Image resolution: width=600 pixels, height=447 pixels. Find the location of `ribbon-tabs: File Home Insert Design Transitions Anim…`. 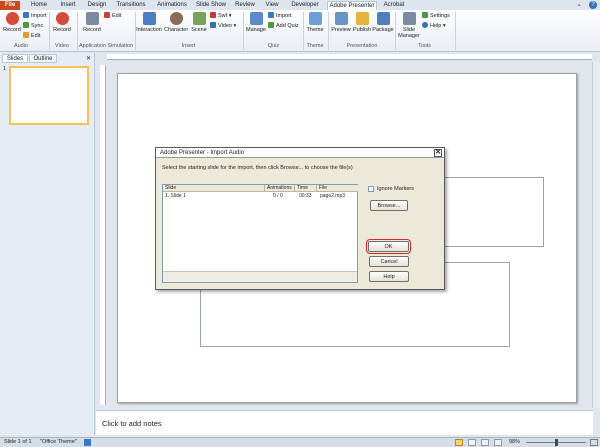

ribbon-tabs: File Home Insert Design Transitions Anim… is located at coordinates (300, 5).